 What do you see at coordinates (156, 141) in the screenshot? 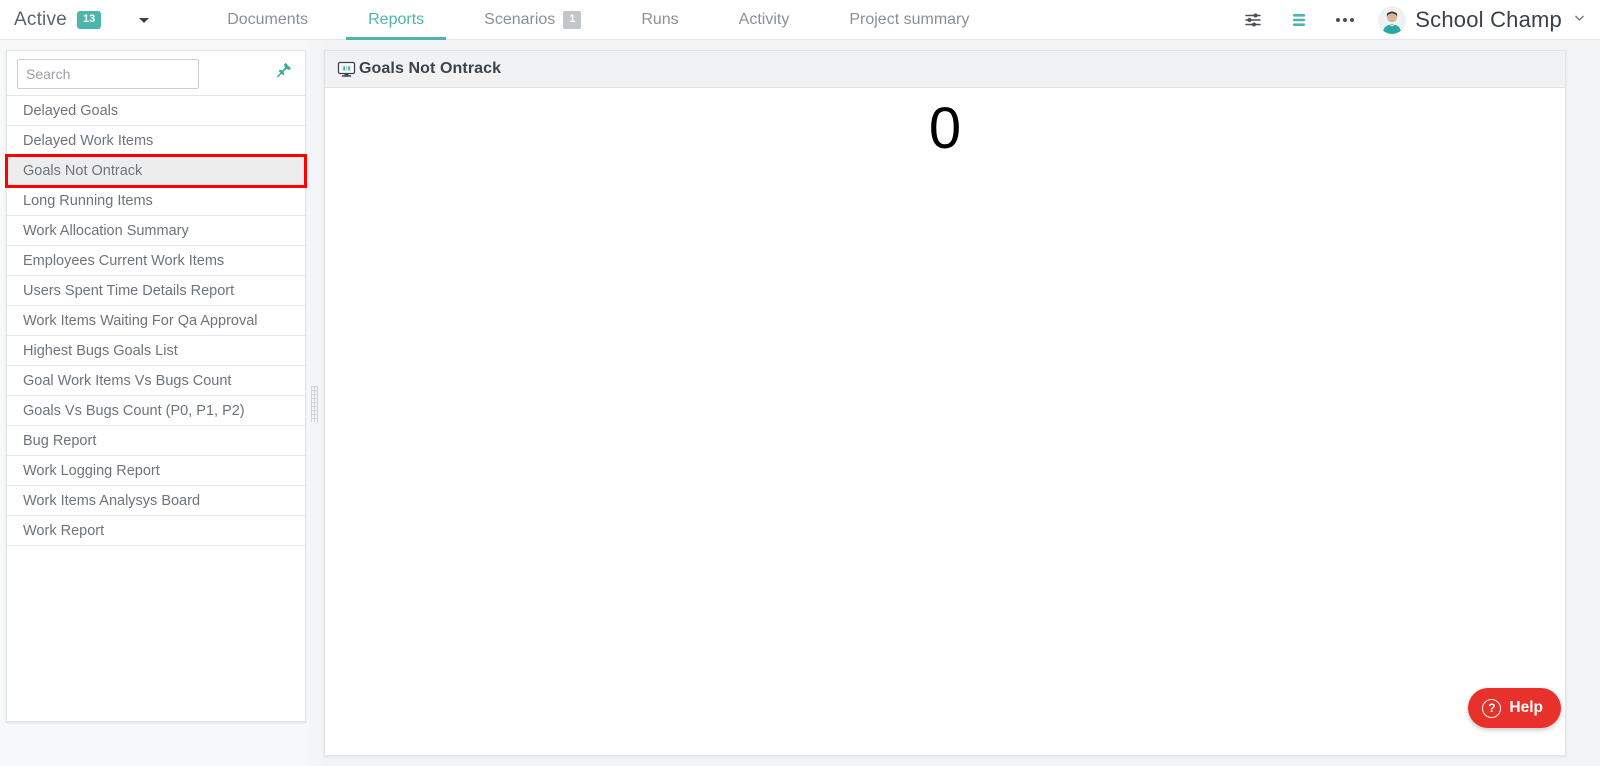
I see `list-item: Delayed Work Items` at bounding box center [156, 141].